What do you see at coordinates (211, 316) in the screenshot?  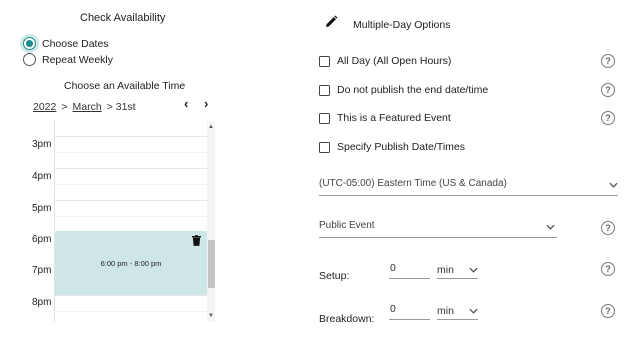 I see `scroll-down-icon: ▼` at bounding box center [211, 316].